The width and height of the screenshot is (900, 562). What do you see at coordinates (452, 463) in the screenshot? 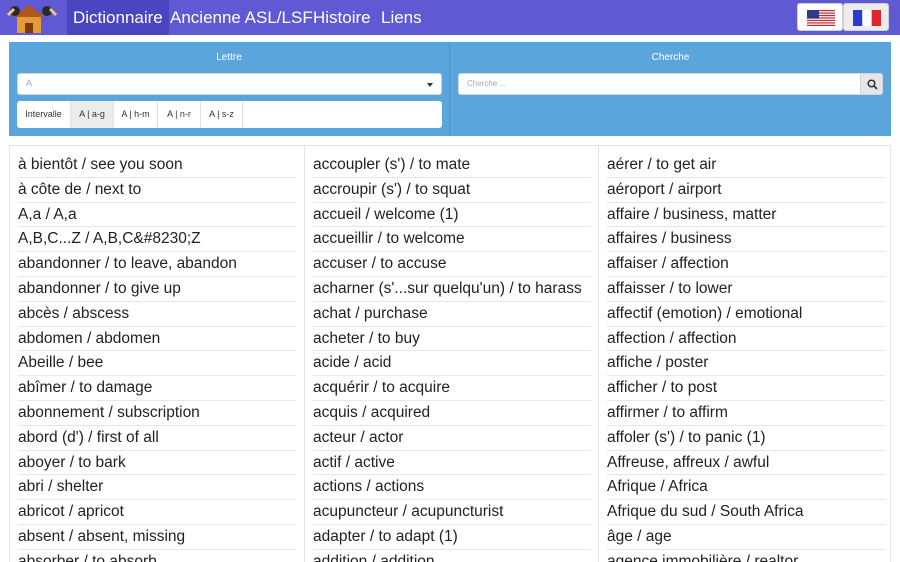
I see `dictionary-entry-link: actif / active` at bounding box center [452, 463].